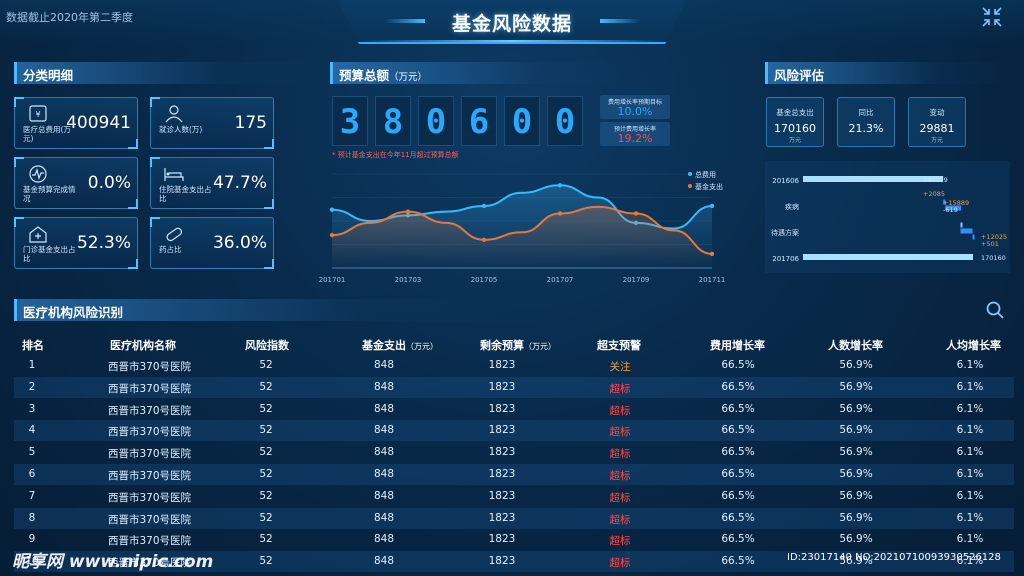  I want to click on search-icon, so click(995, 310).